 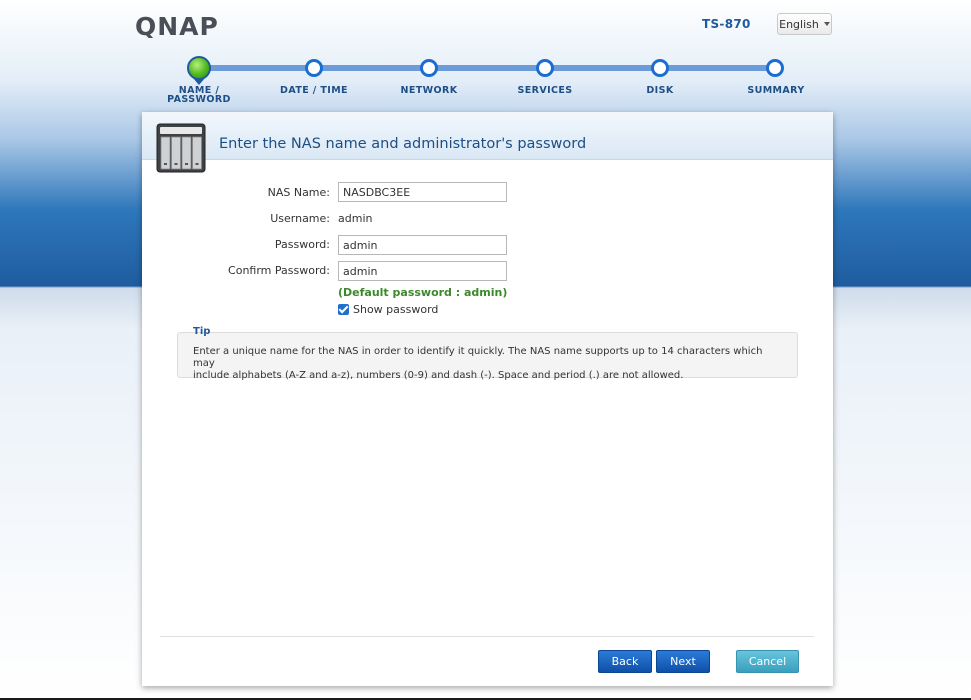 What do you see at coordinates (660, 90) in the screenshot?
I see `step-label-disk: DISK` at bounding box center [660, 90].